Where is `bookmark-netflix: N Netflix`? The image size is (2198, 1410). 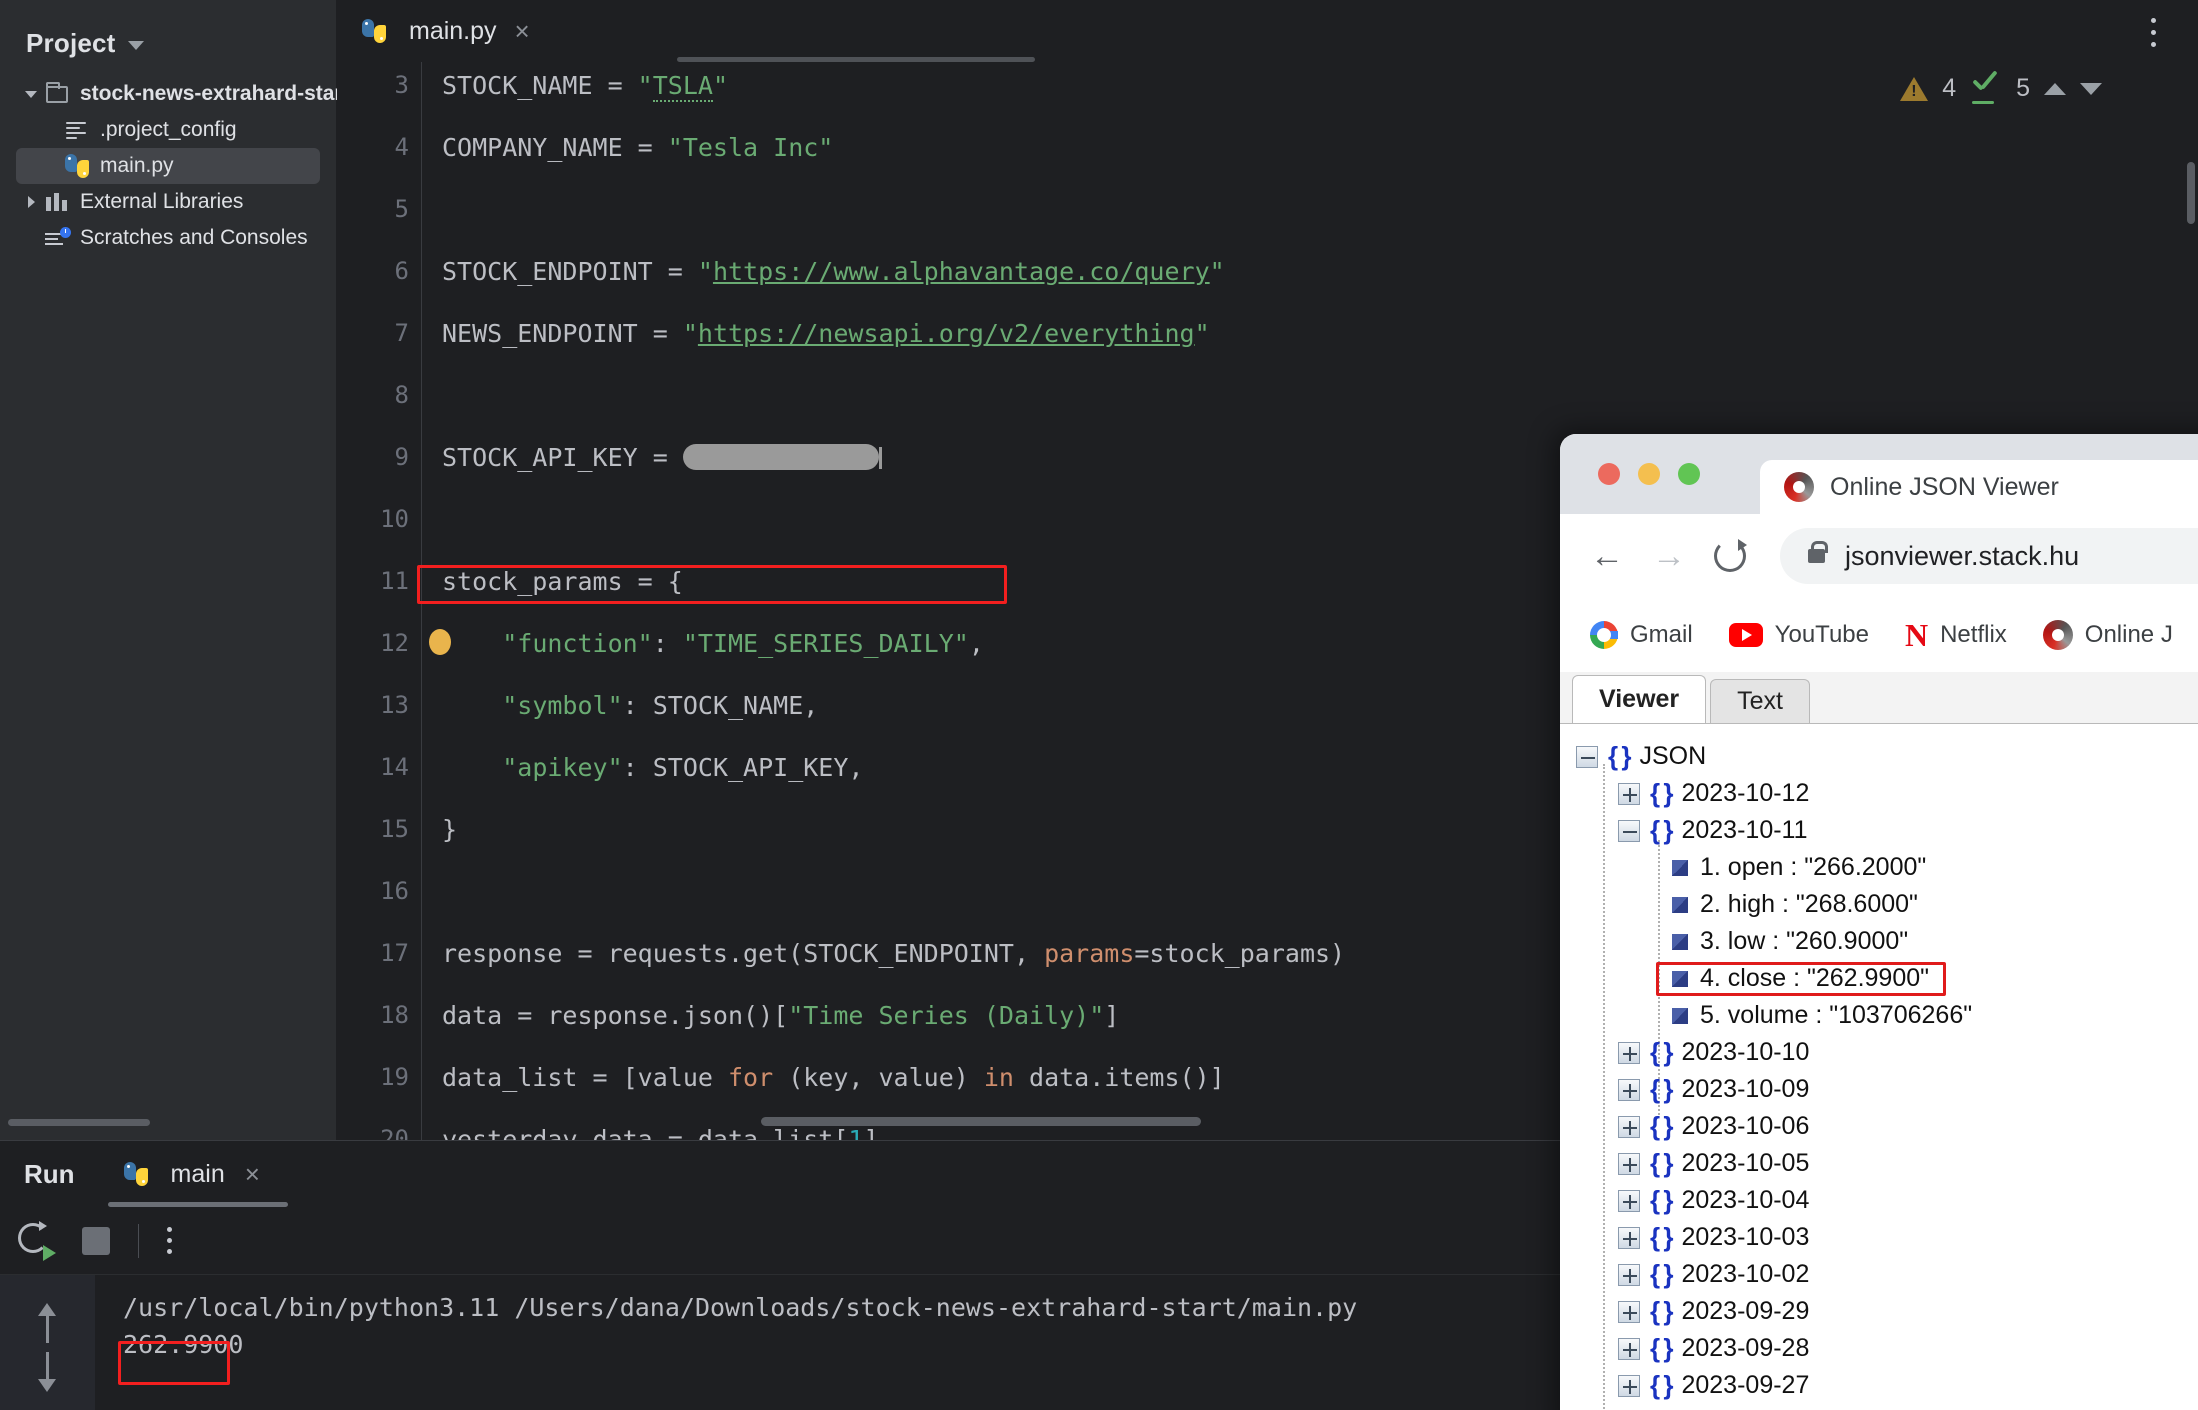
bookmark-netflix: N Netflix is located at coordinates (1956, 635).